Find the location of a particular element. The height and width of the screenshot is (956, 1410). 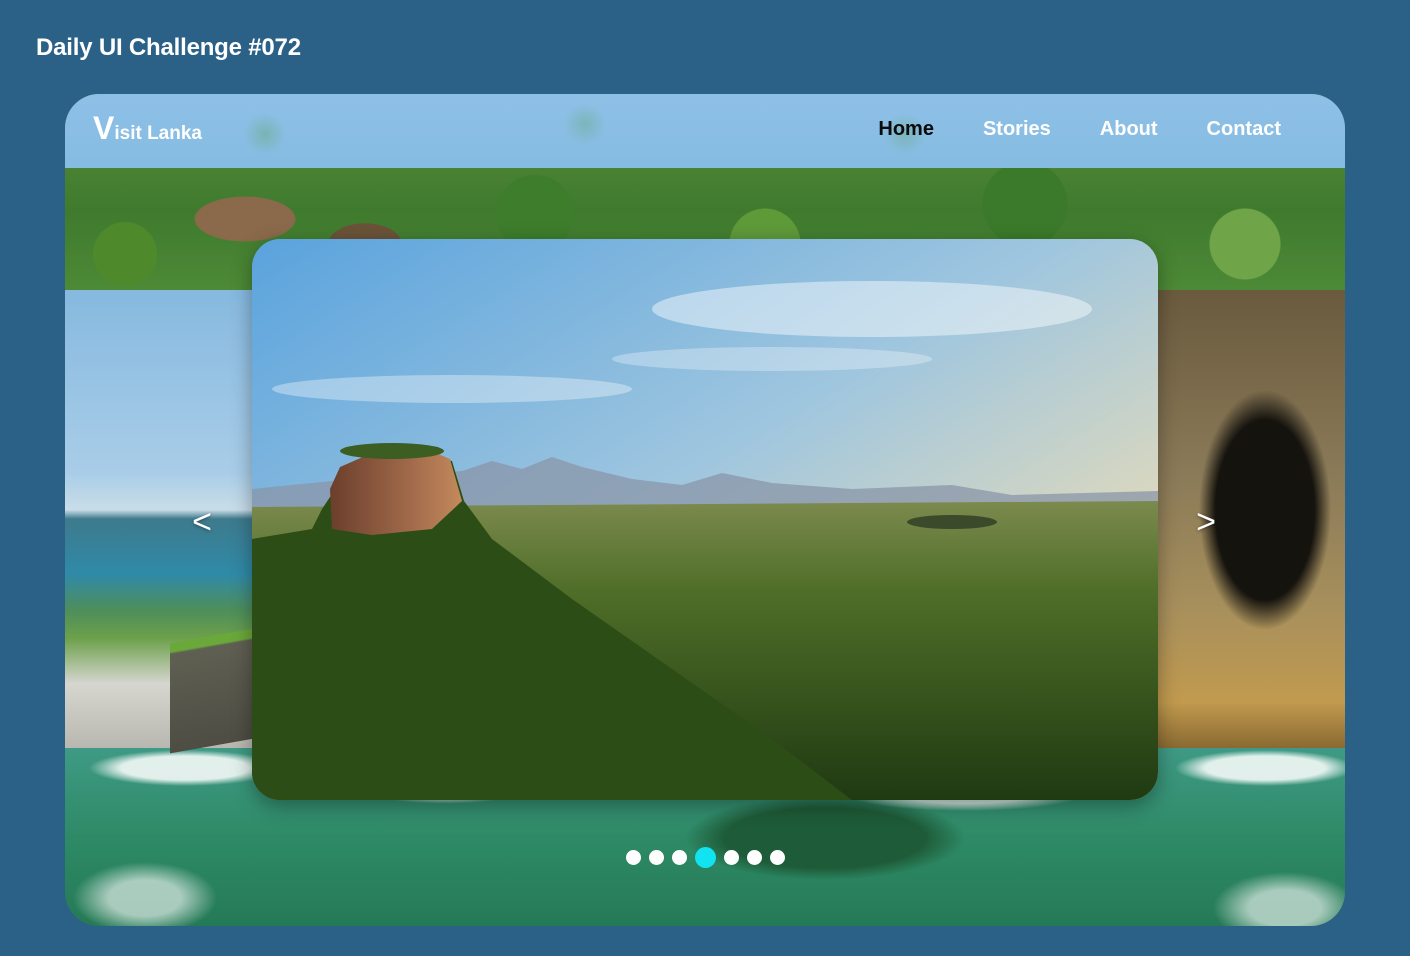

nav-item-stories: Stories is located at coordinates (1017, 129).